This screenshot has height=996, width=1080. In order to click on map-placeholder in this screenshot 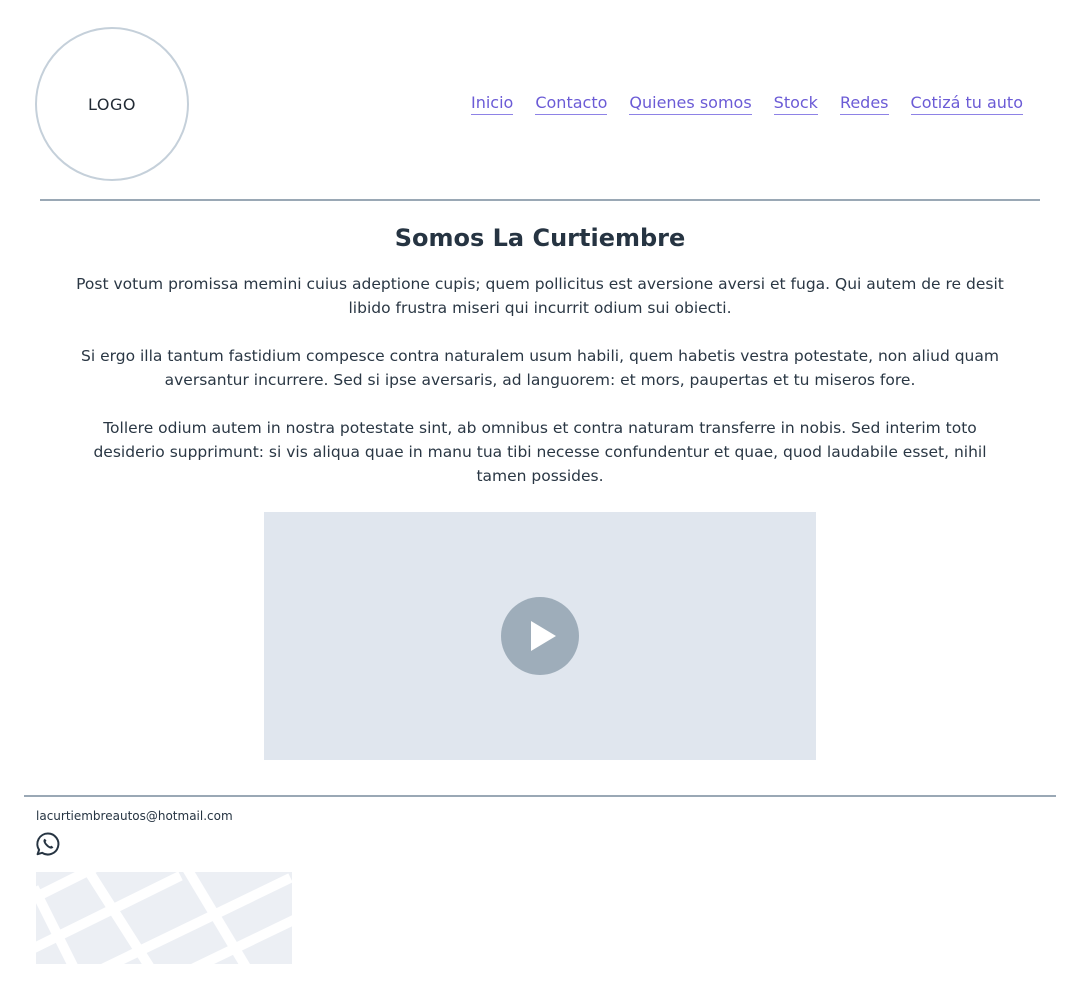, I will do `click(164, 918)`.